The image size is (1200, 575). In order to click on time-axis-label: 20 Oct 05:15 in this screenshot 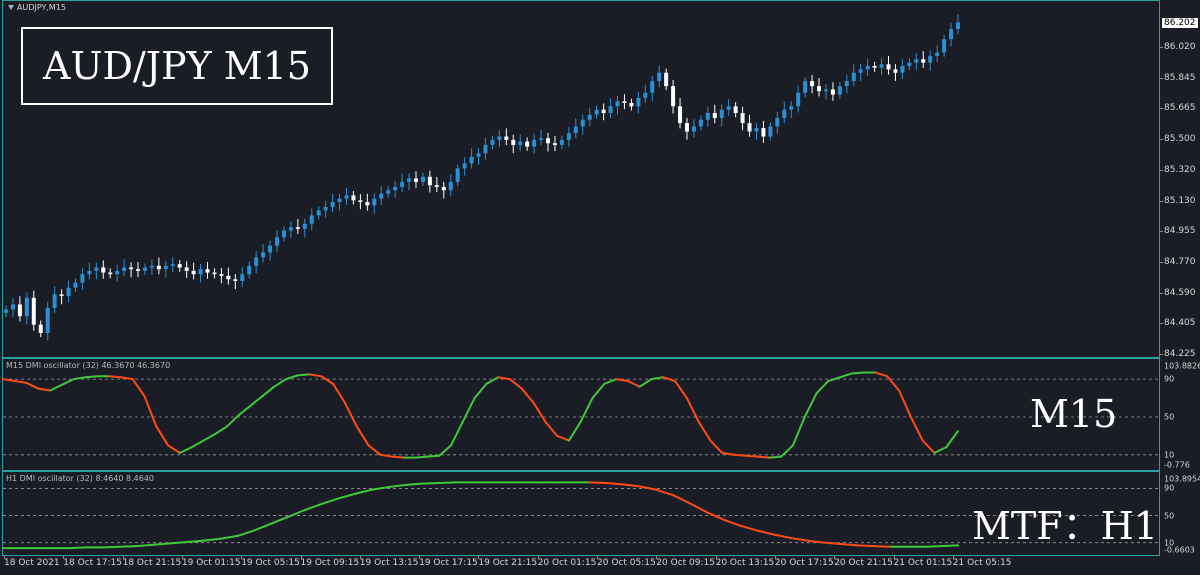, I will do `click(626, 563)`.